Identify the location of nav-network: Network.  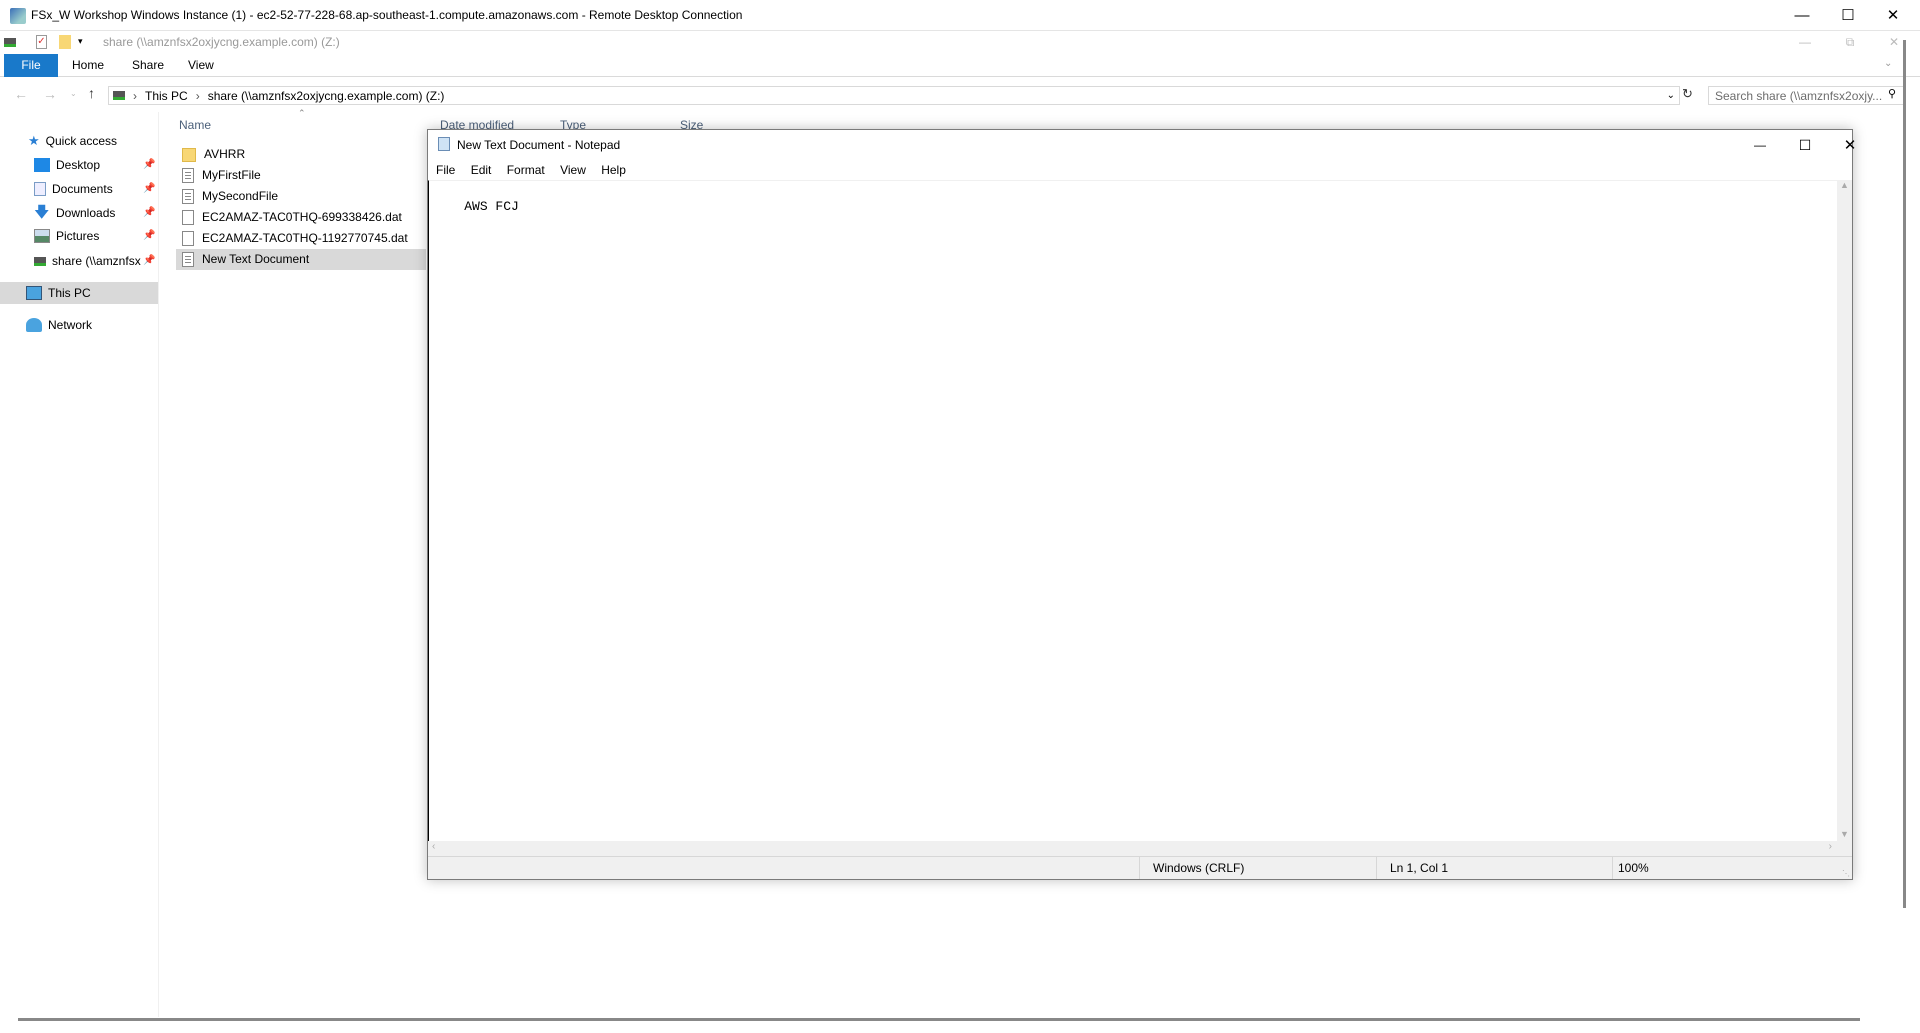
(59, 325).